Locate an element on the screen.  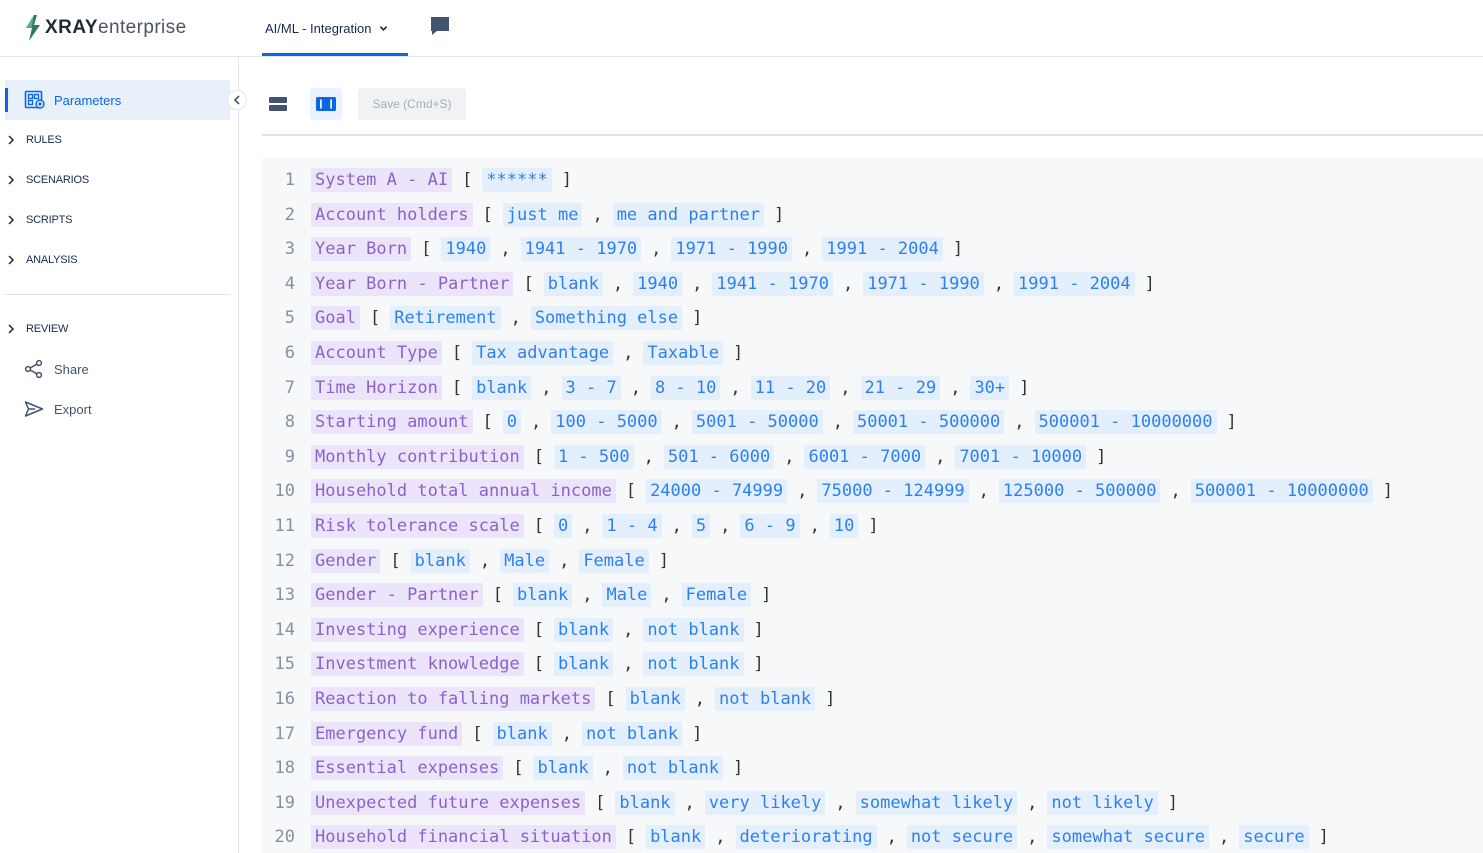
editor-line: 2 Account holders [just me, me and partner] is located at coordinates (872, 215).